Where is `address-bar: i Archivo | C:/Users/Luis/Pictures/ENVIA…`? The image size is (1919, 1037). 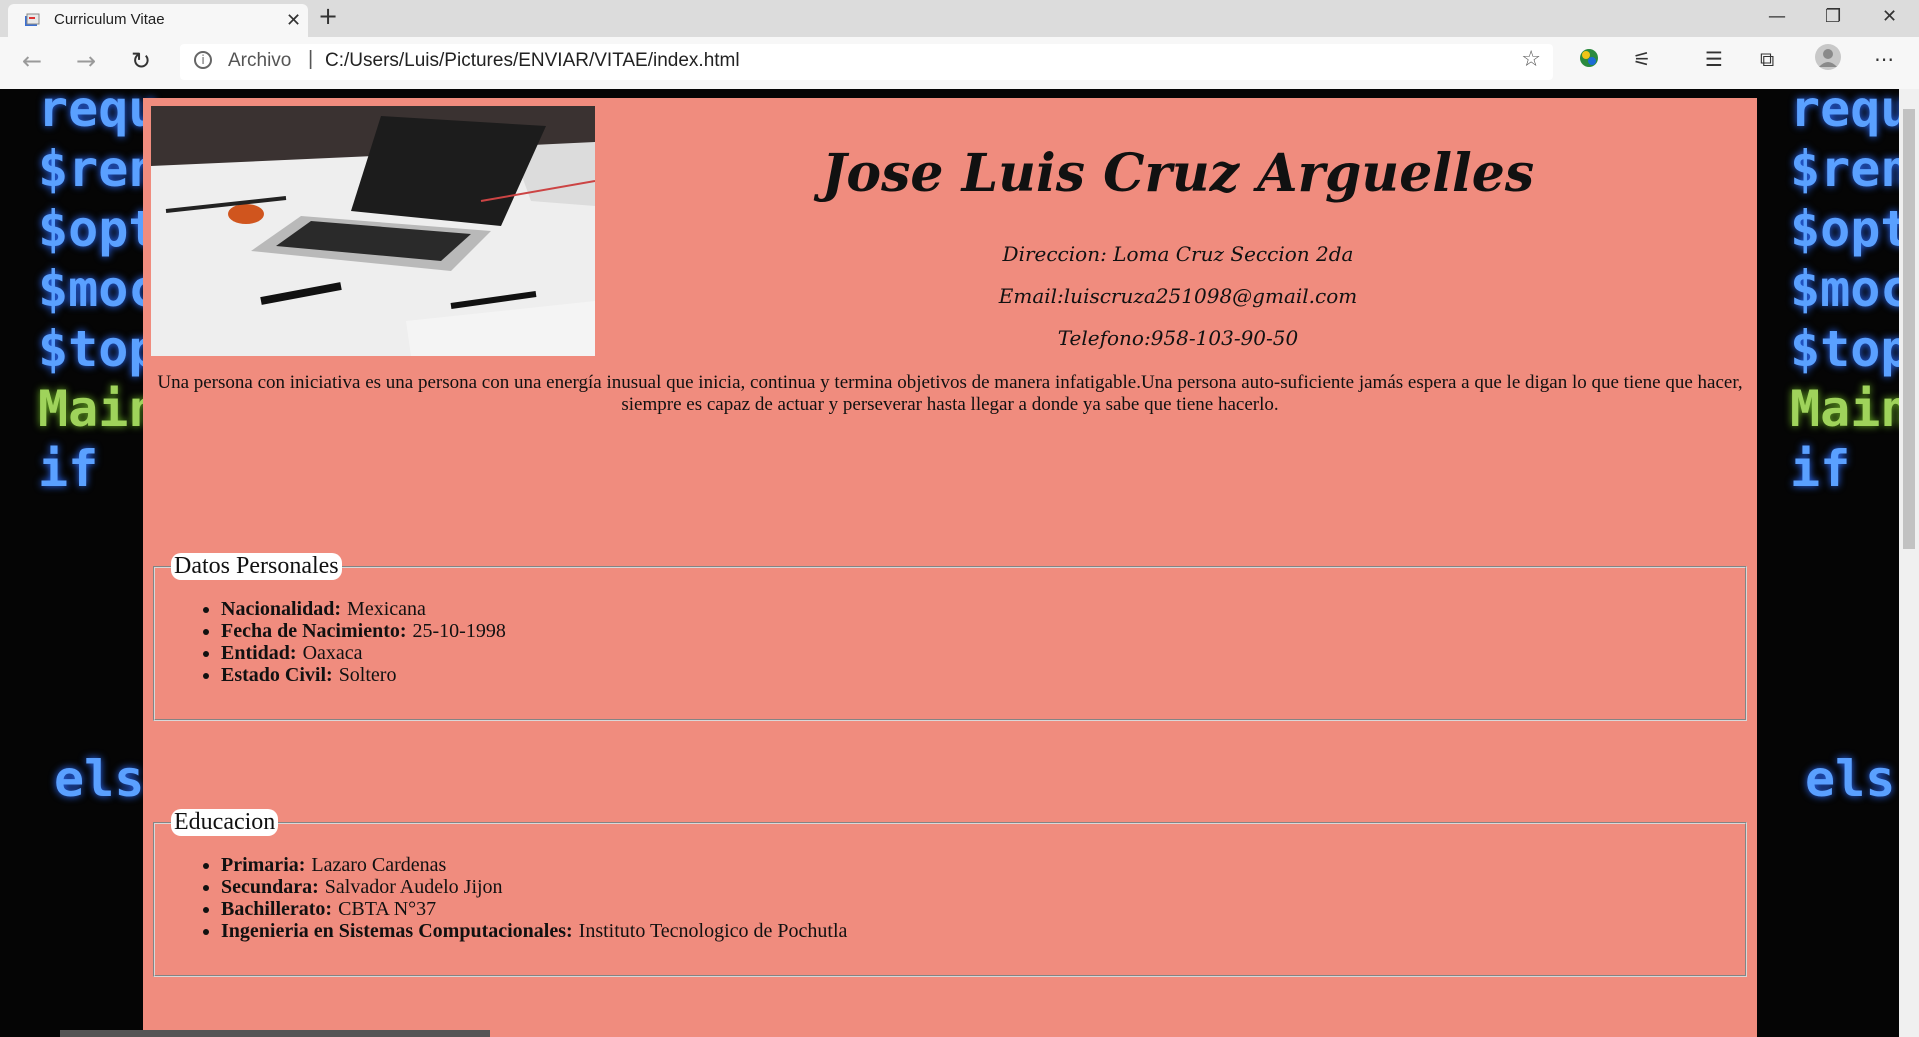
address-bar: i Archivo | C:/Users/Luis/Pictures/ENVIA… is located at coordinates (866, 62).